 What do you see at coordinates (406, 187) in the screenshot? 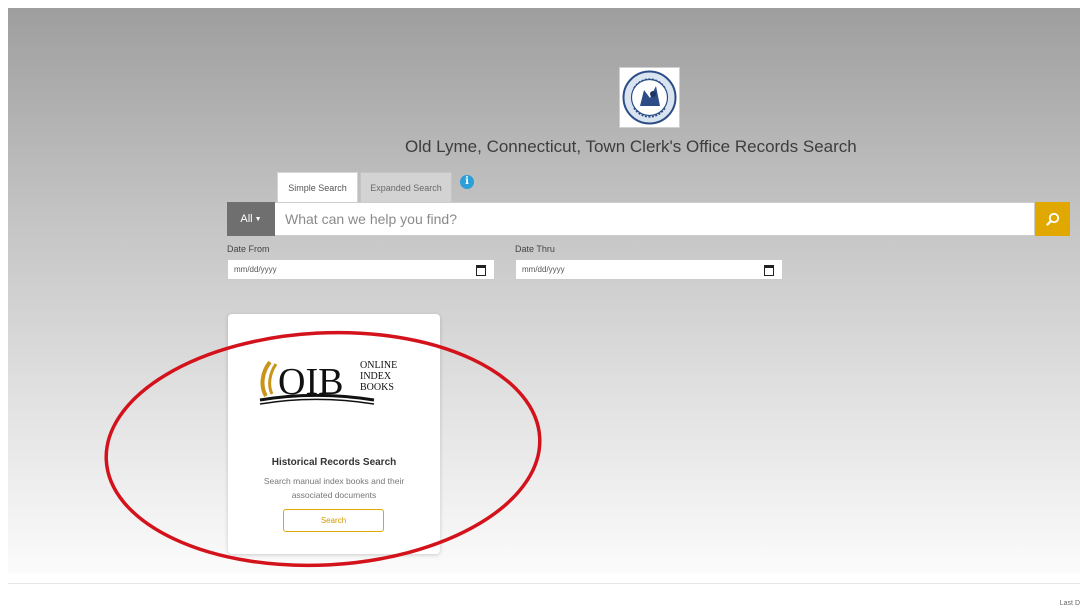
I see `tab-expanded-search: Expanded Search` at bounding box center [406, 187].